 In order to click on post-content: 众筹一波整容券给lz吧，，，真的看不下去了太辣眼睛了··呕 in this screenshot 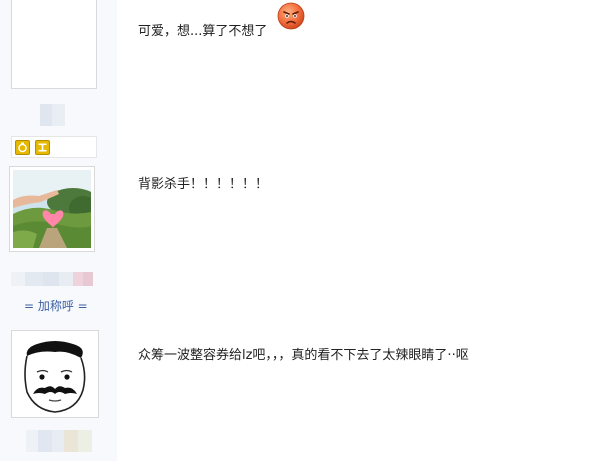, I will do `click(303, 355)`.